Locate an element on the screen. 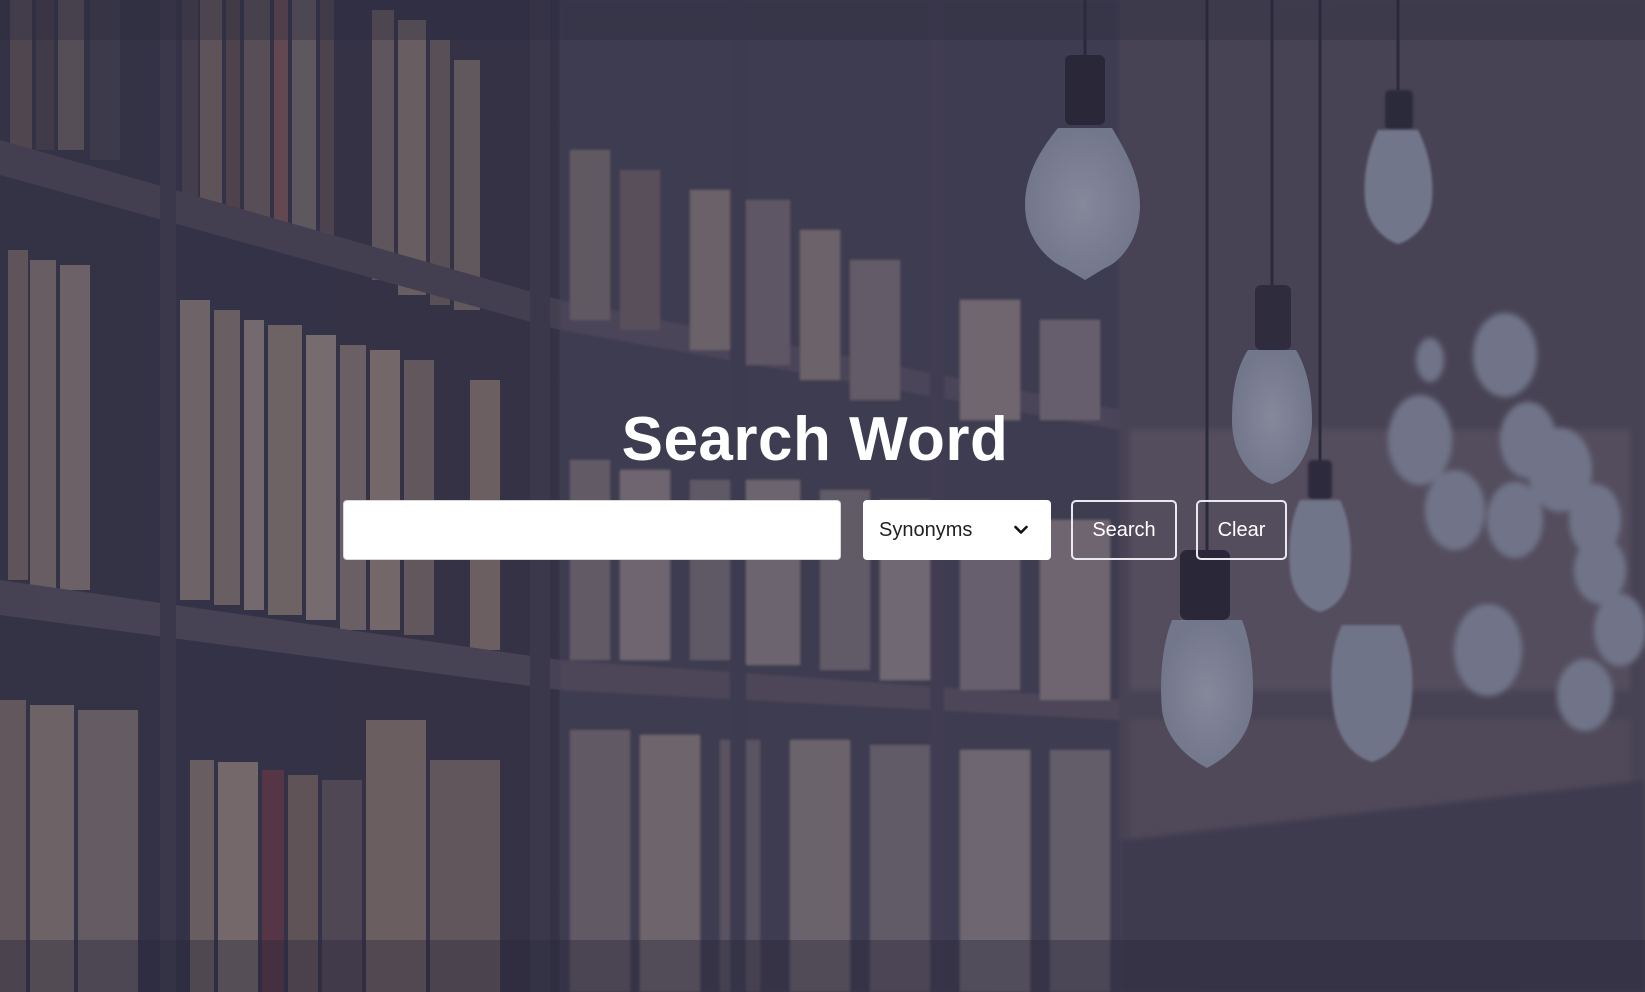 This screenshot has height=992, width=1645. mode-select-value: Synonyms is located at coordinates (926, 530).